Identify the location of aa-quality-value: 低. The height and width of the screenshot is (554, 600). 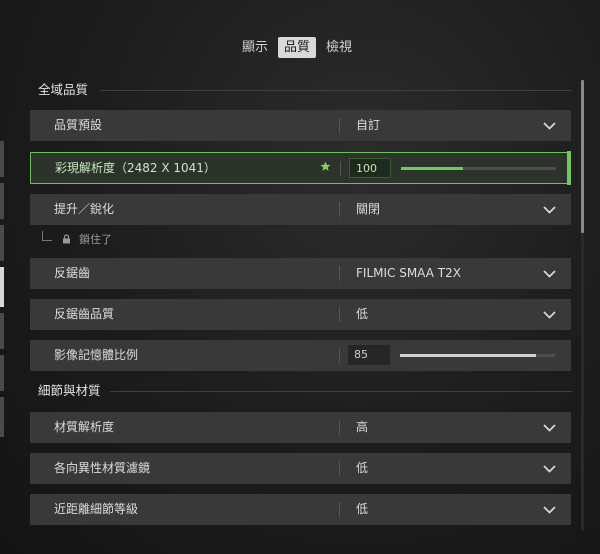
(362, 314).